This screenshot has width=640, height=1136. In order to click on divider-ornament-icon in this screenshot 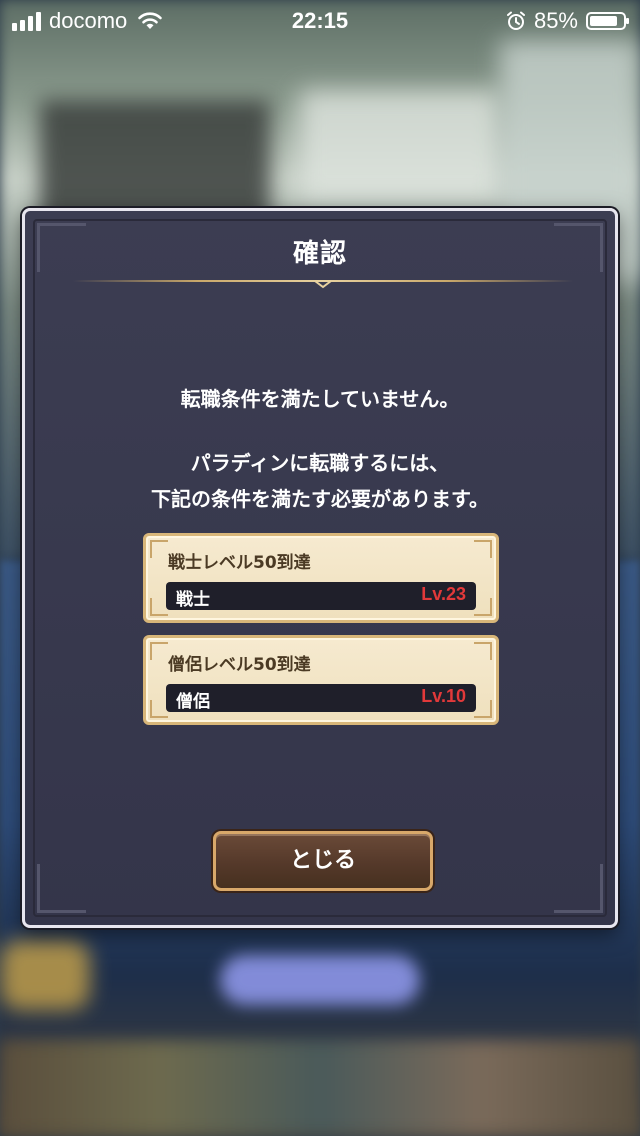, I will do `click(323, 284)`.